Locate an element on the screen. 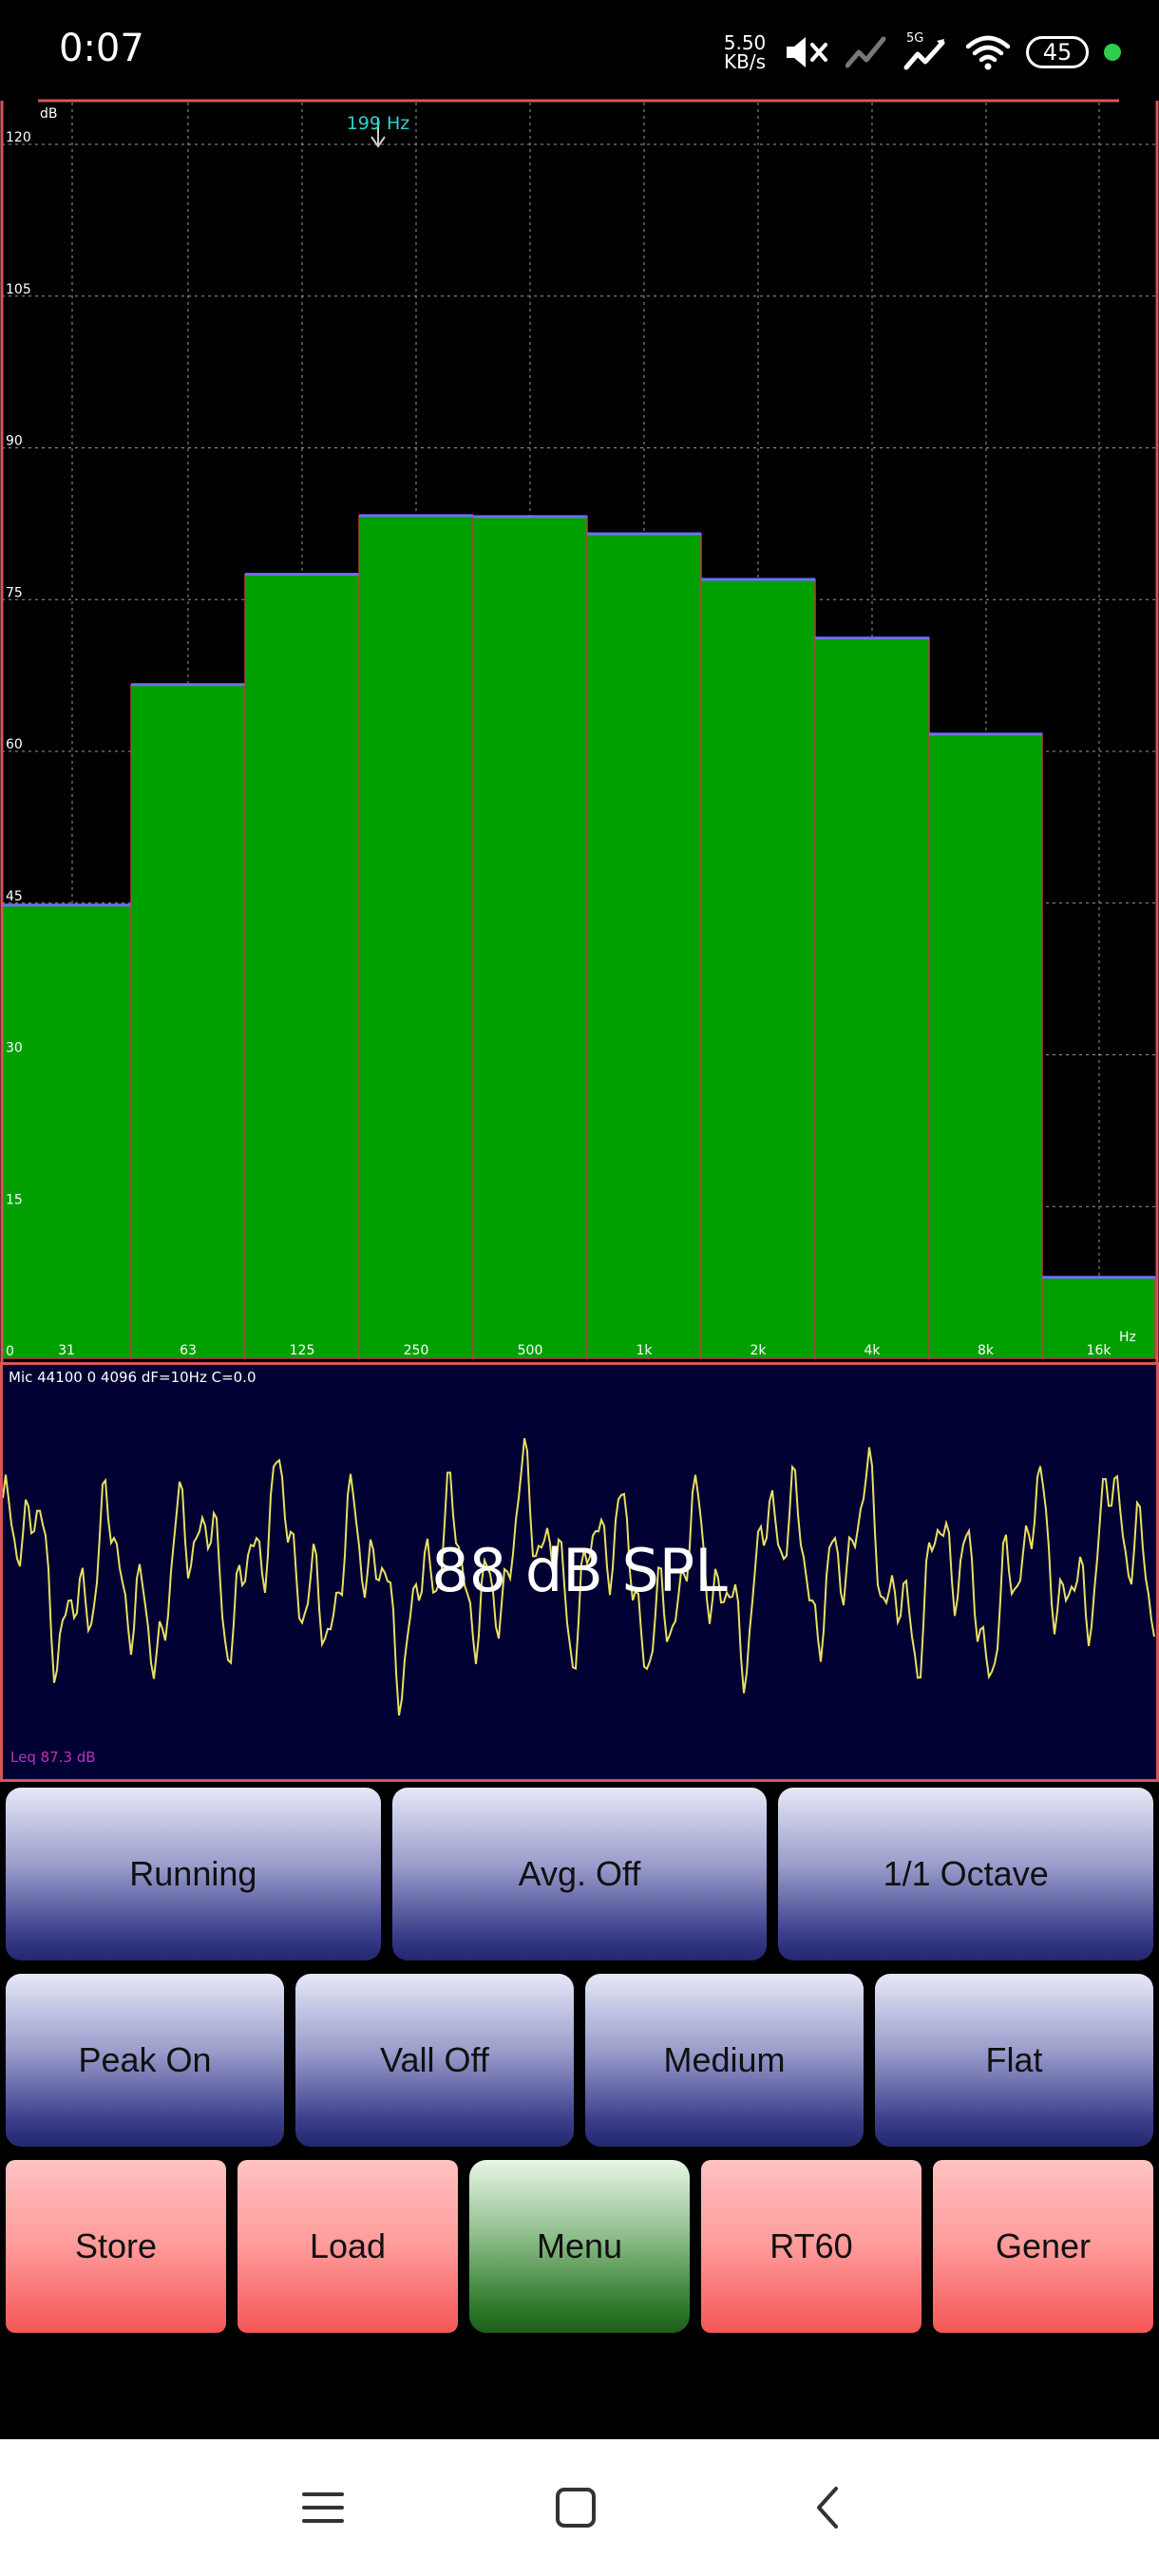  load-button: Load is located at coordinates (348, 2246).